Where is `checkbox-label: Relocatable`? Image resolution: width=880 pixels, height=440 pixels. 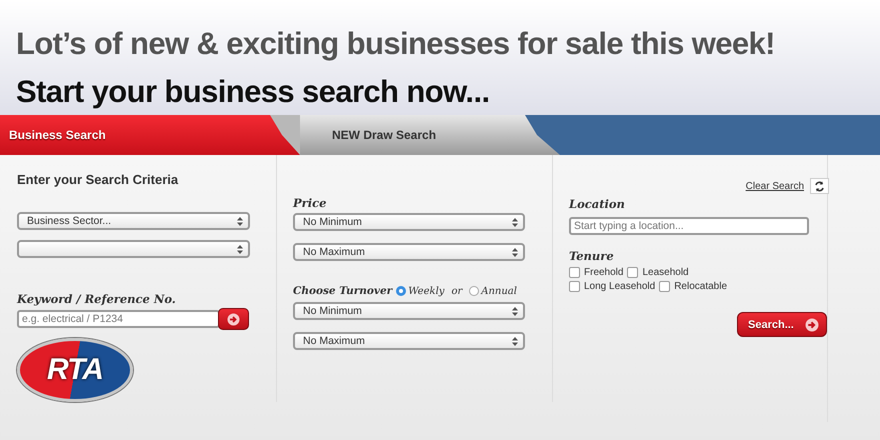 checkbox-label: Relocatable is located at coordinates (700, 286).